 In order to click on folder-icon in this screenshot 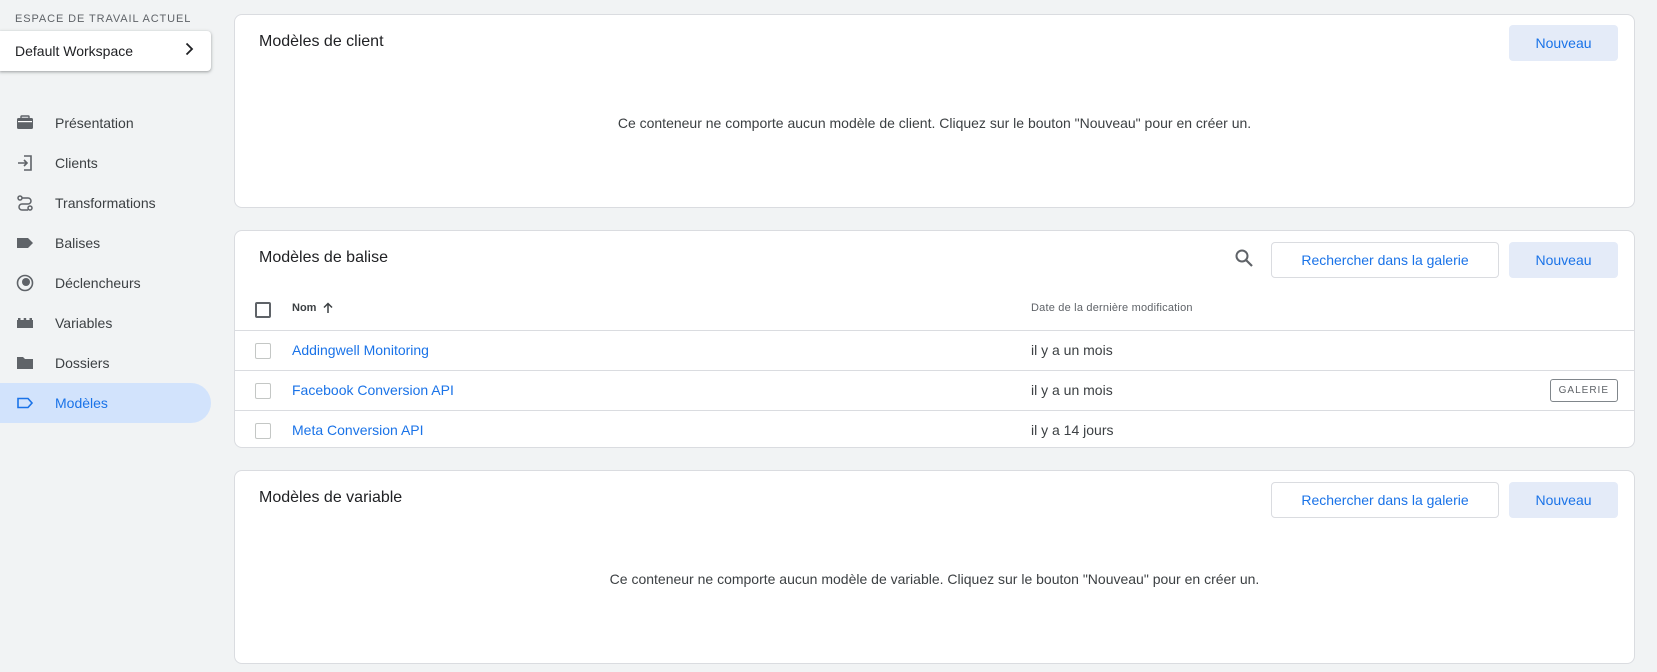, I will do `click(25, 363)`.